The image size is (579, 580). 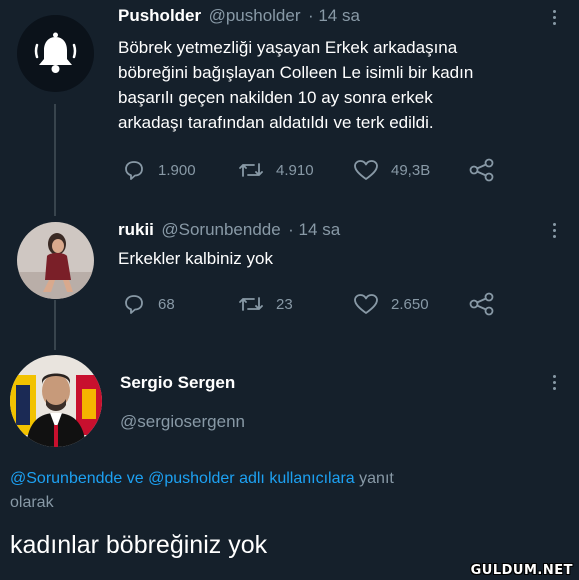 I want to click on watermark: GULDUM.NET, so click(x=521, y=570).